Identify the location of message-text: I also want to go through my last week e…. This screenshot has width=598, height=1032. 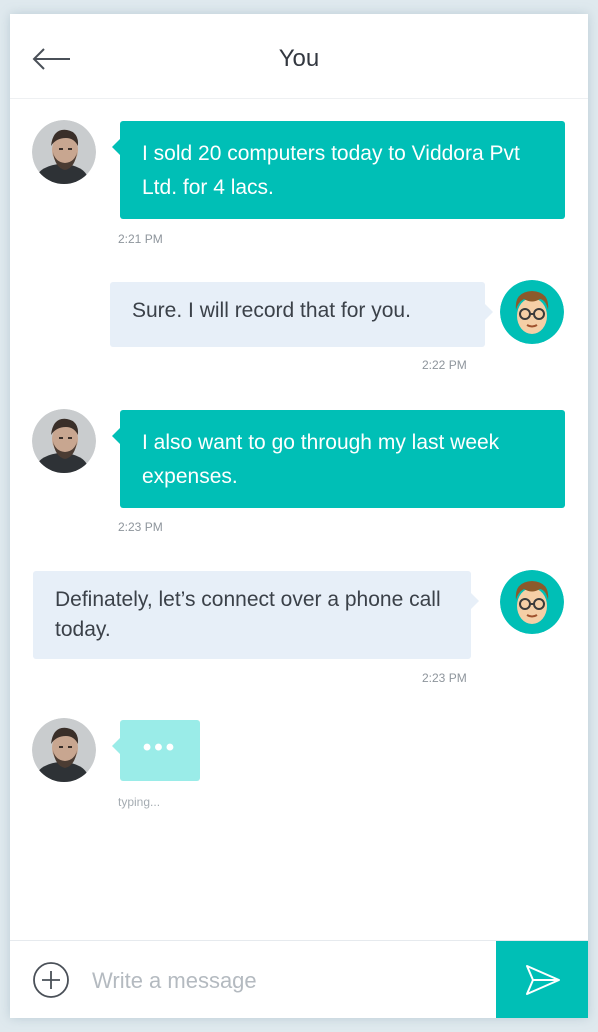
(321, 459).